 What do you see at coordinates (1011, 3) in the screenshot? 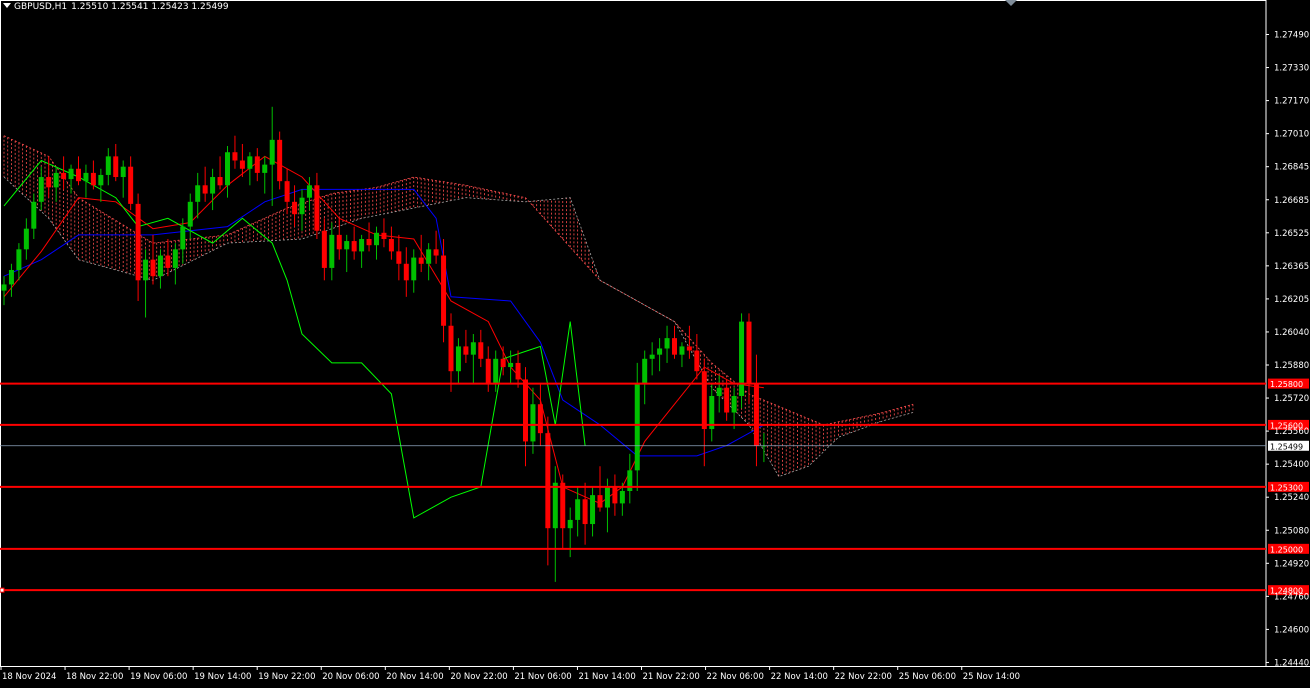
I see `chart-shift-marker-icon` at bounding box center [1011, 3].